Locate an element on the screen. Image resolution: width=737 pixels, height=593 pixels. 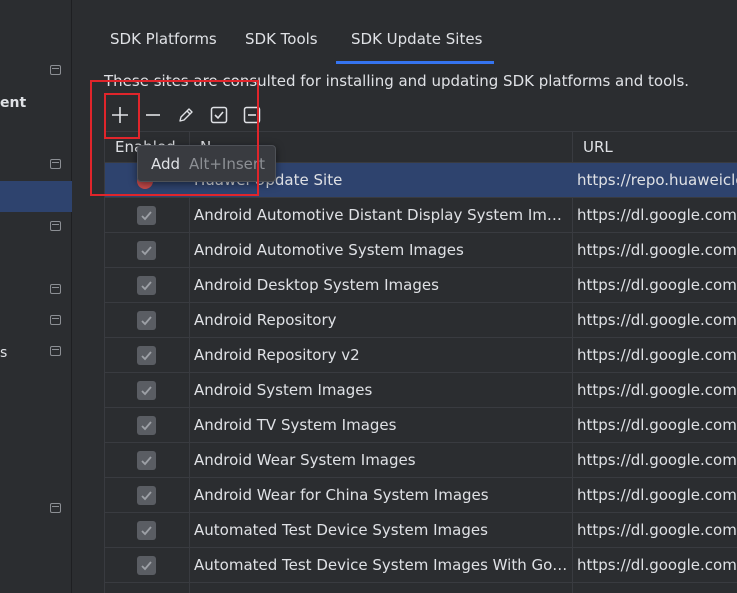
site-name: Android Wear for China System Images is located at coordinates (341, 495).